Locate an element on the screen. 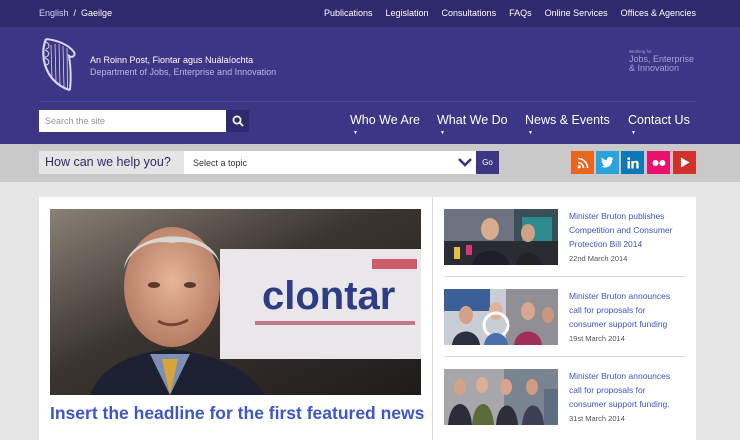 The width and height of the screenshot is (740, 440). search-input is located at coordinates (132, 121).